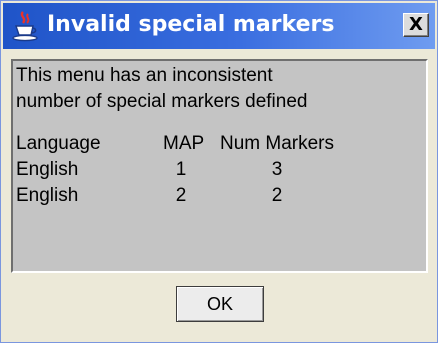 Image resolution: width=438 pixels, height=343 pixels. Describe the element at coordinates (277, 169) in the screenshot. I see `cell-num-markers: 3` at that location.